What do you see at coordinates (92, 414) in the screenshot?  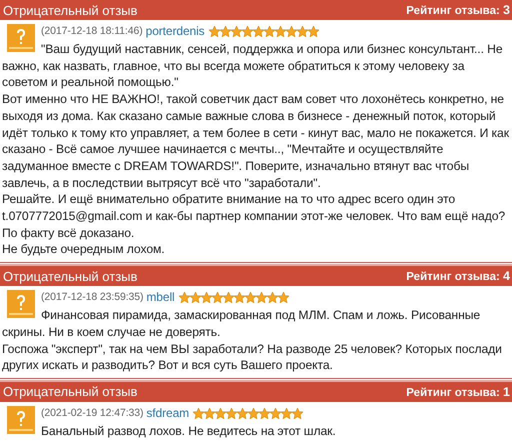 I see `review-date: (2021-02-19 12:47:33)` at bounding box center [92, 414].